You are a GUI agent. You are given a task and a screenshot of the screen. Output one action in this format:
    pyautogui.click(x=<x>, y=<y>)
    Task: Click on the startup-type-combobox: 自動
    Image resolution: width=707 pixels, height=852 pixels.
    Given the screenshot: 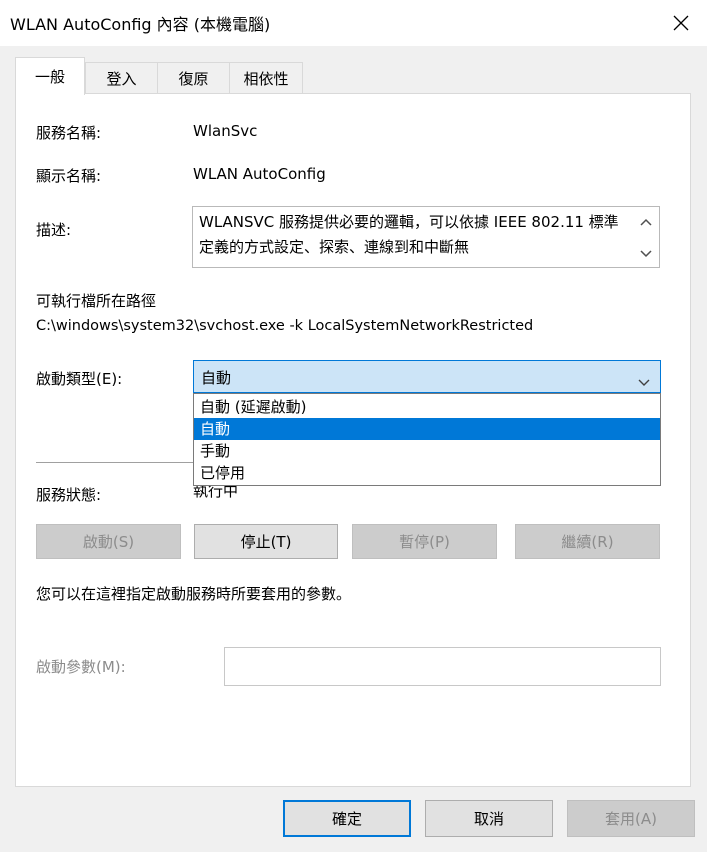 What is the action you would take?
    pyautogui.click(x=427, y=376)
    